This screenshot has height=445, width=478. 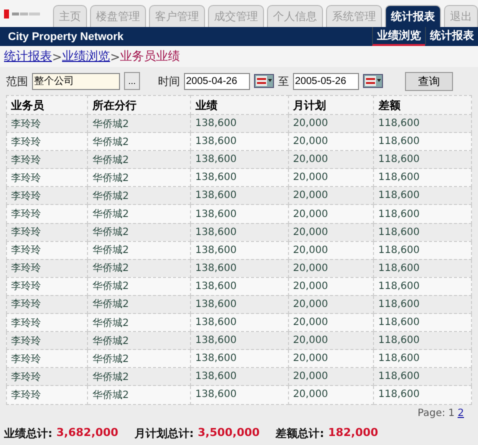 I want to click on table-cell: 138,600, so click(x=239, y=395).